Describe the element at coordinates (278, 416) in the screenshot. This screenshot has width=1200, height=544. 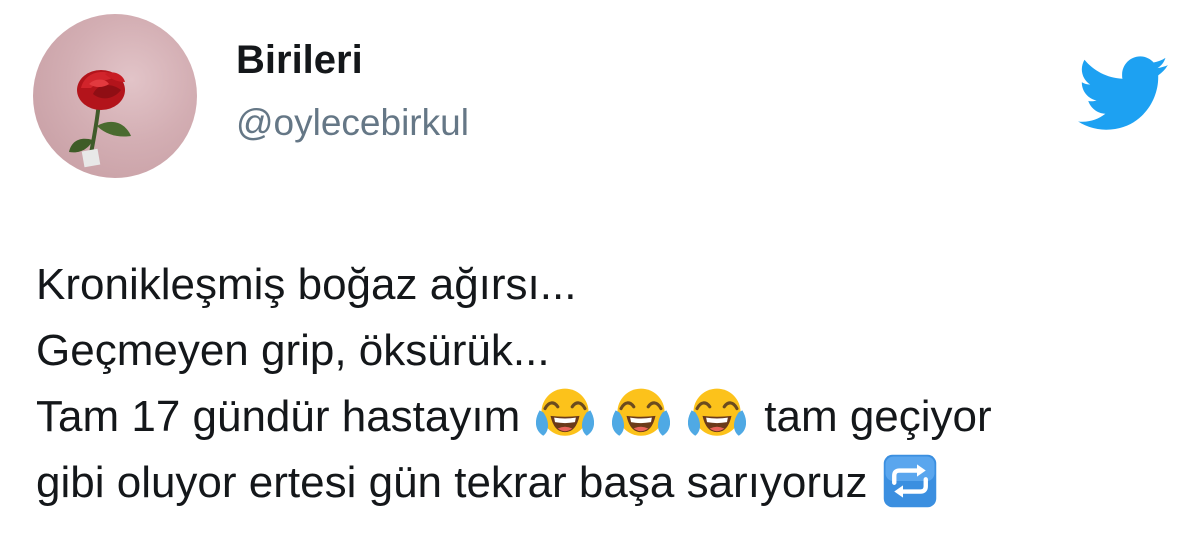
I see `tweet-line-3-text: Tam 17 gündür hastayım` at that location.